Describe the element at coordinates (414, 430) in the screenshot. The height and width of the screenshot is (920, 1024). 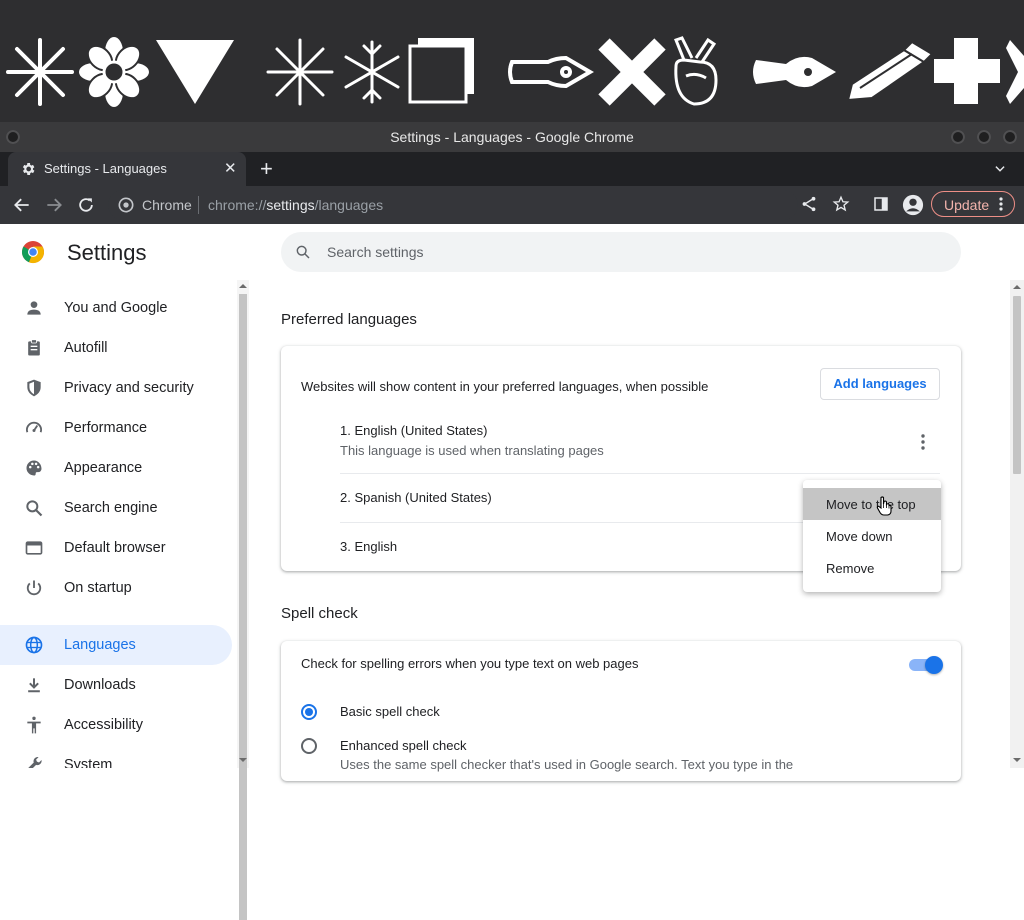
I see `language-item-1: 1. English (United States)` at that location.